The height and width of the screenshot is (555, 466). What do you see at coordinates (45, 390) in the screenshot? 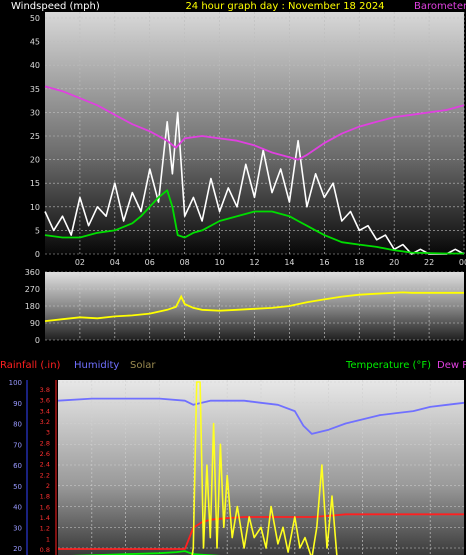
I see `rain-y-tick-label: 3.8` at bounding box center [45, 390].